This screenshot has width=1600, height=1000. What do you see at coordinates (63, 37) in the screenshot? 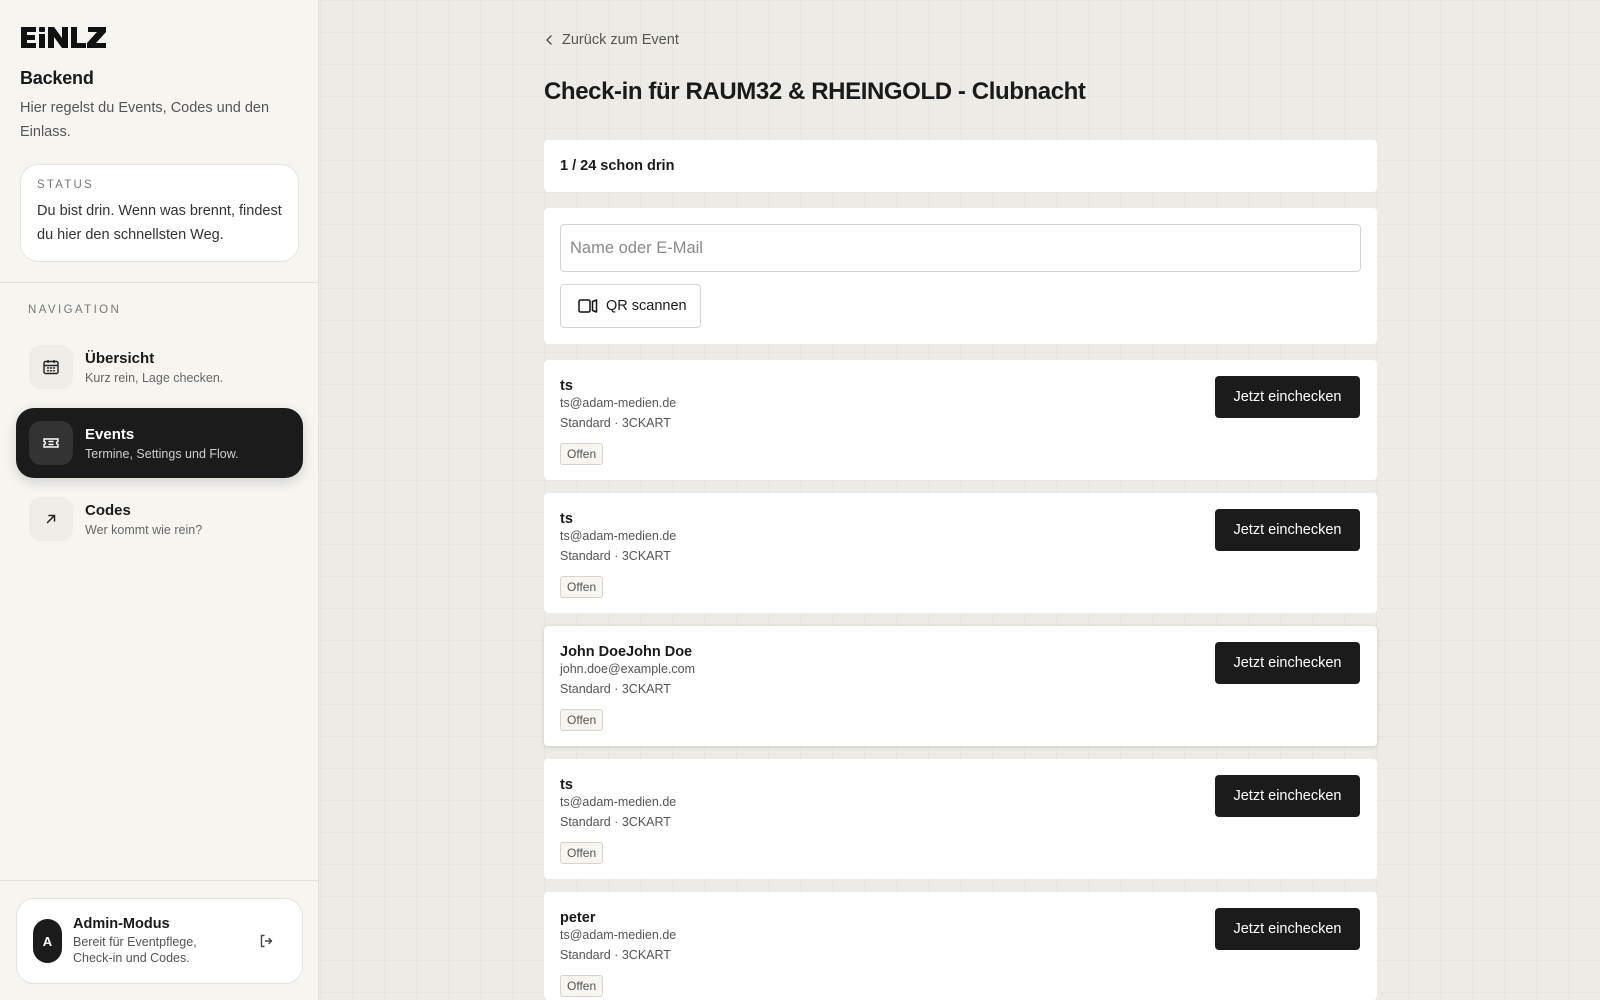
I see `einlz-logo` at bounding box center [63, 37].